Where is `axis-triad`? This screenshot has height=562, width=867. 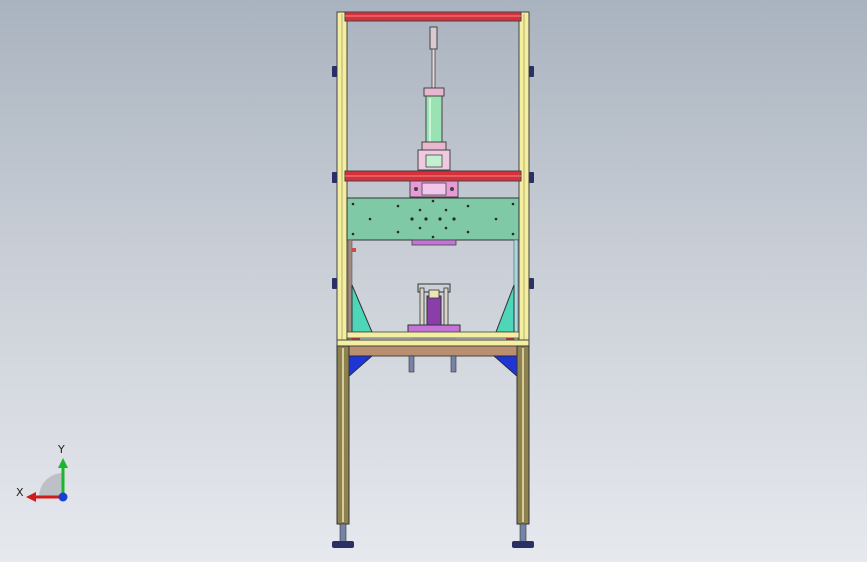
axis-triad is located at coordinates (47, 480).